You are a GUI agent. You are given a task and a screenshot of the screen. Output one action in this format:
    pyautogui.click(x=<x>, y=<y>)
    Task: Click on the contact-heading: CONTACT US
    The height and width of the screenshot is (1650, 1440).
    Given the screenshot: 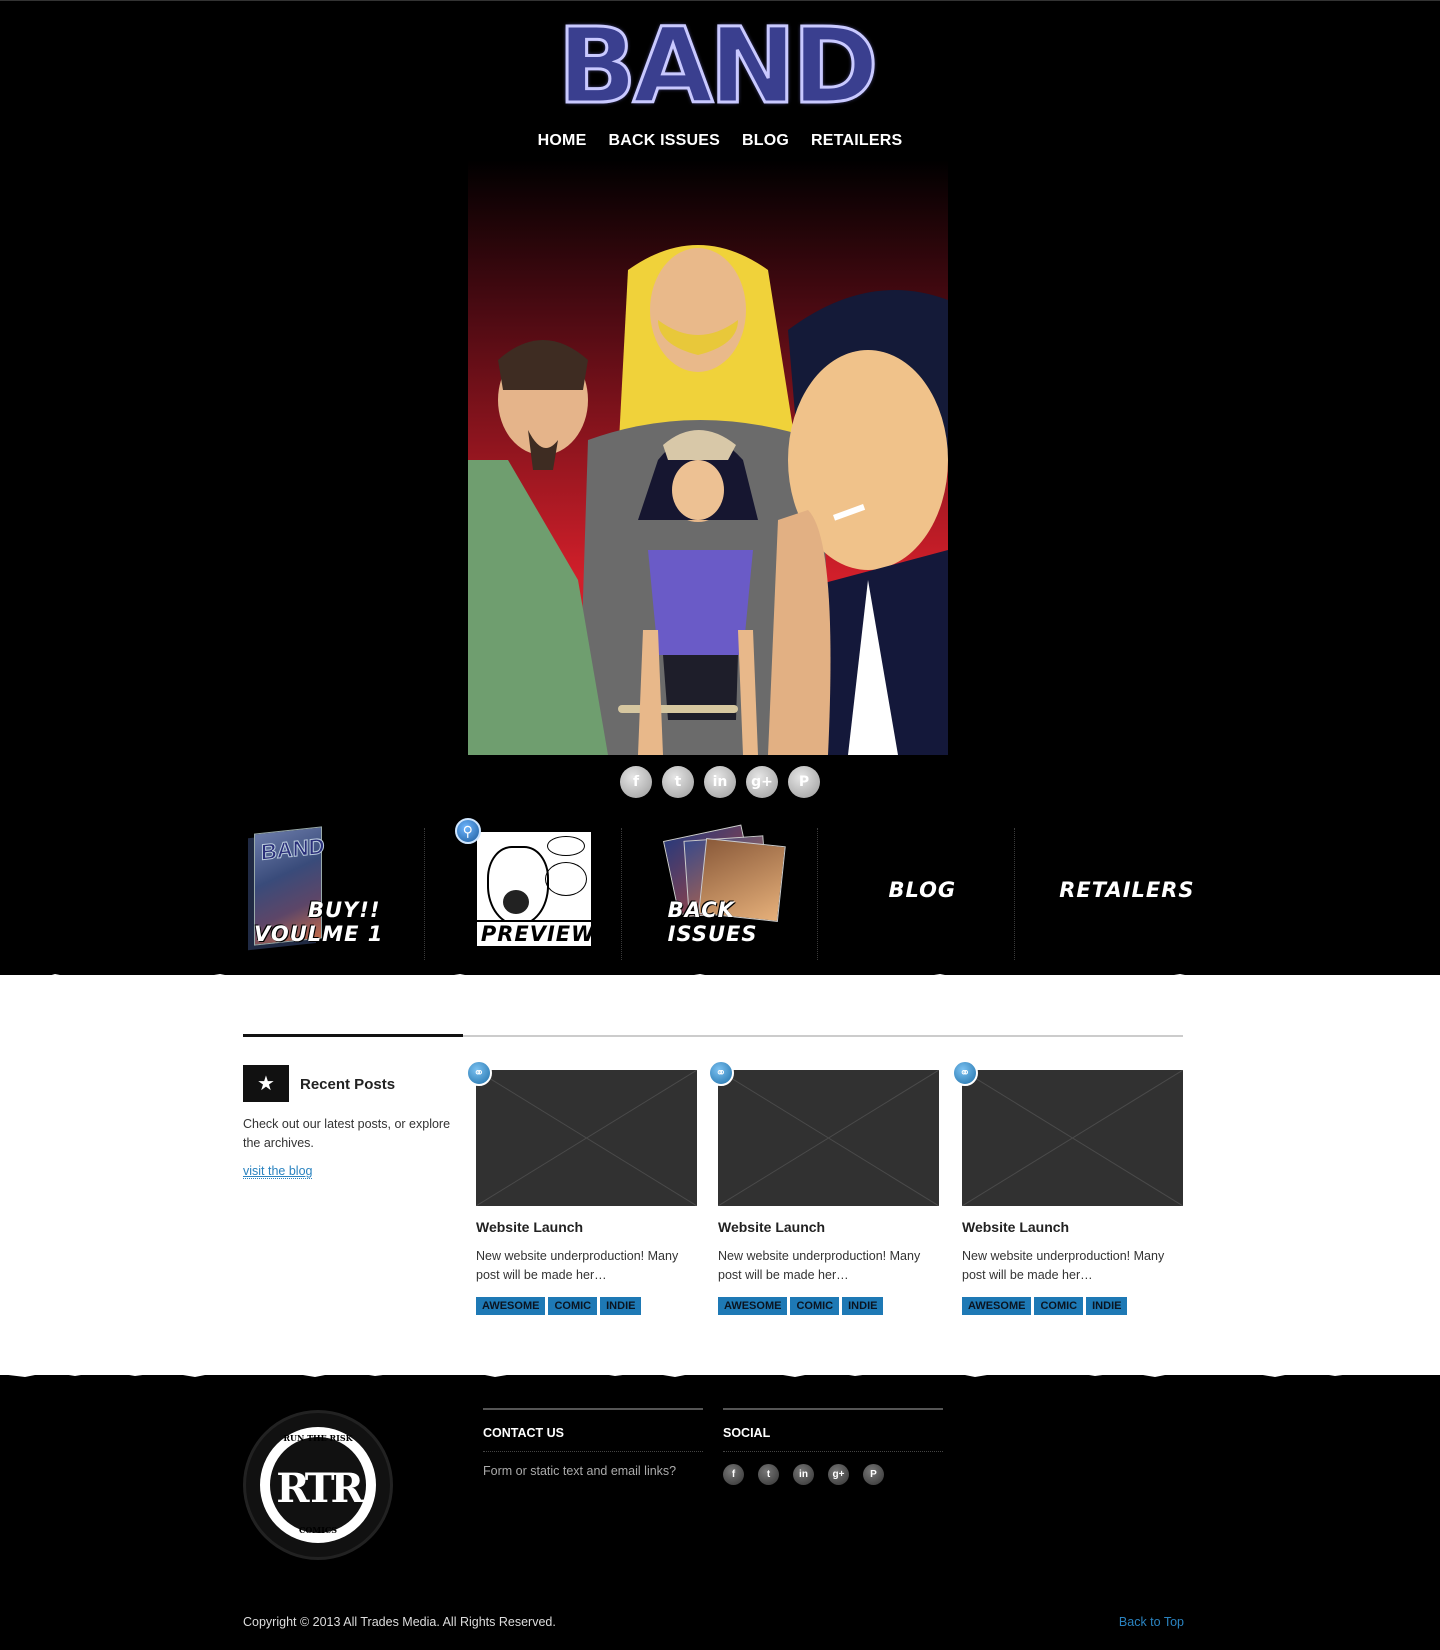 What is the action you would take?
    pyautogui.click(x=524, y=1433)
    